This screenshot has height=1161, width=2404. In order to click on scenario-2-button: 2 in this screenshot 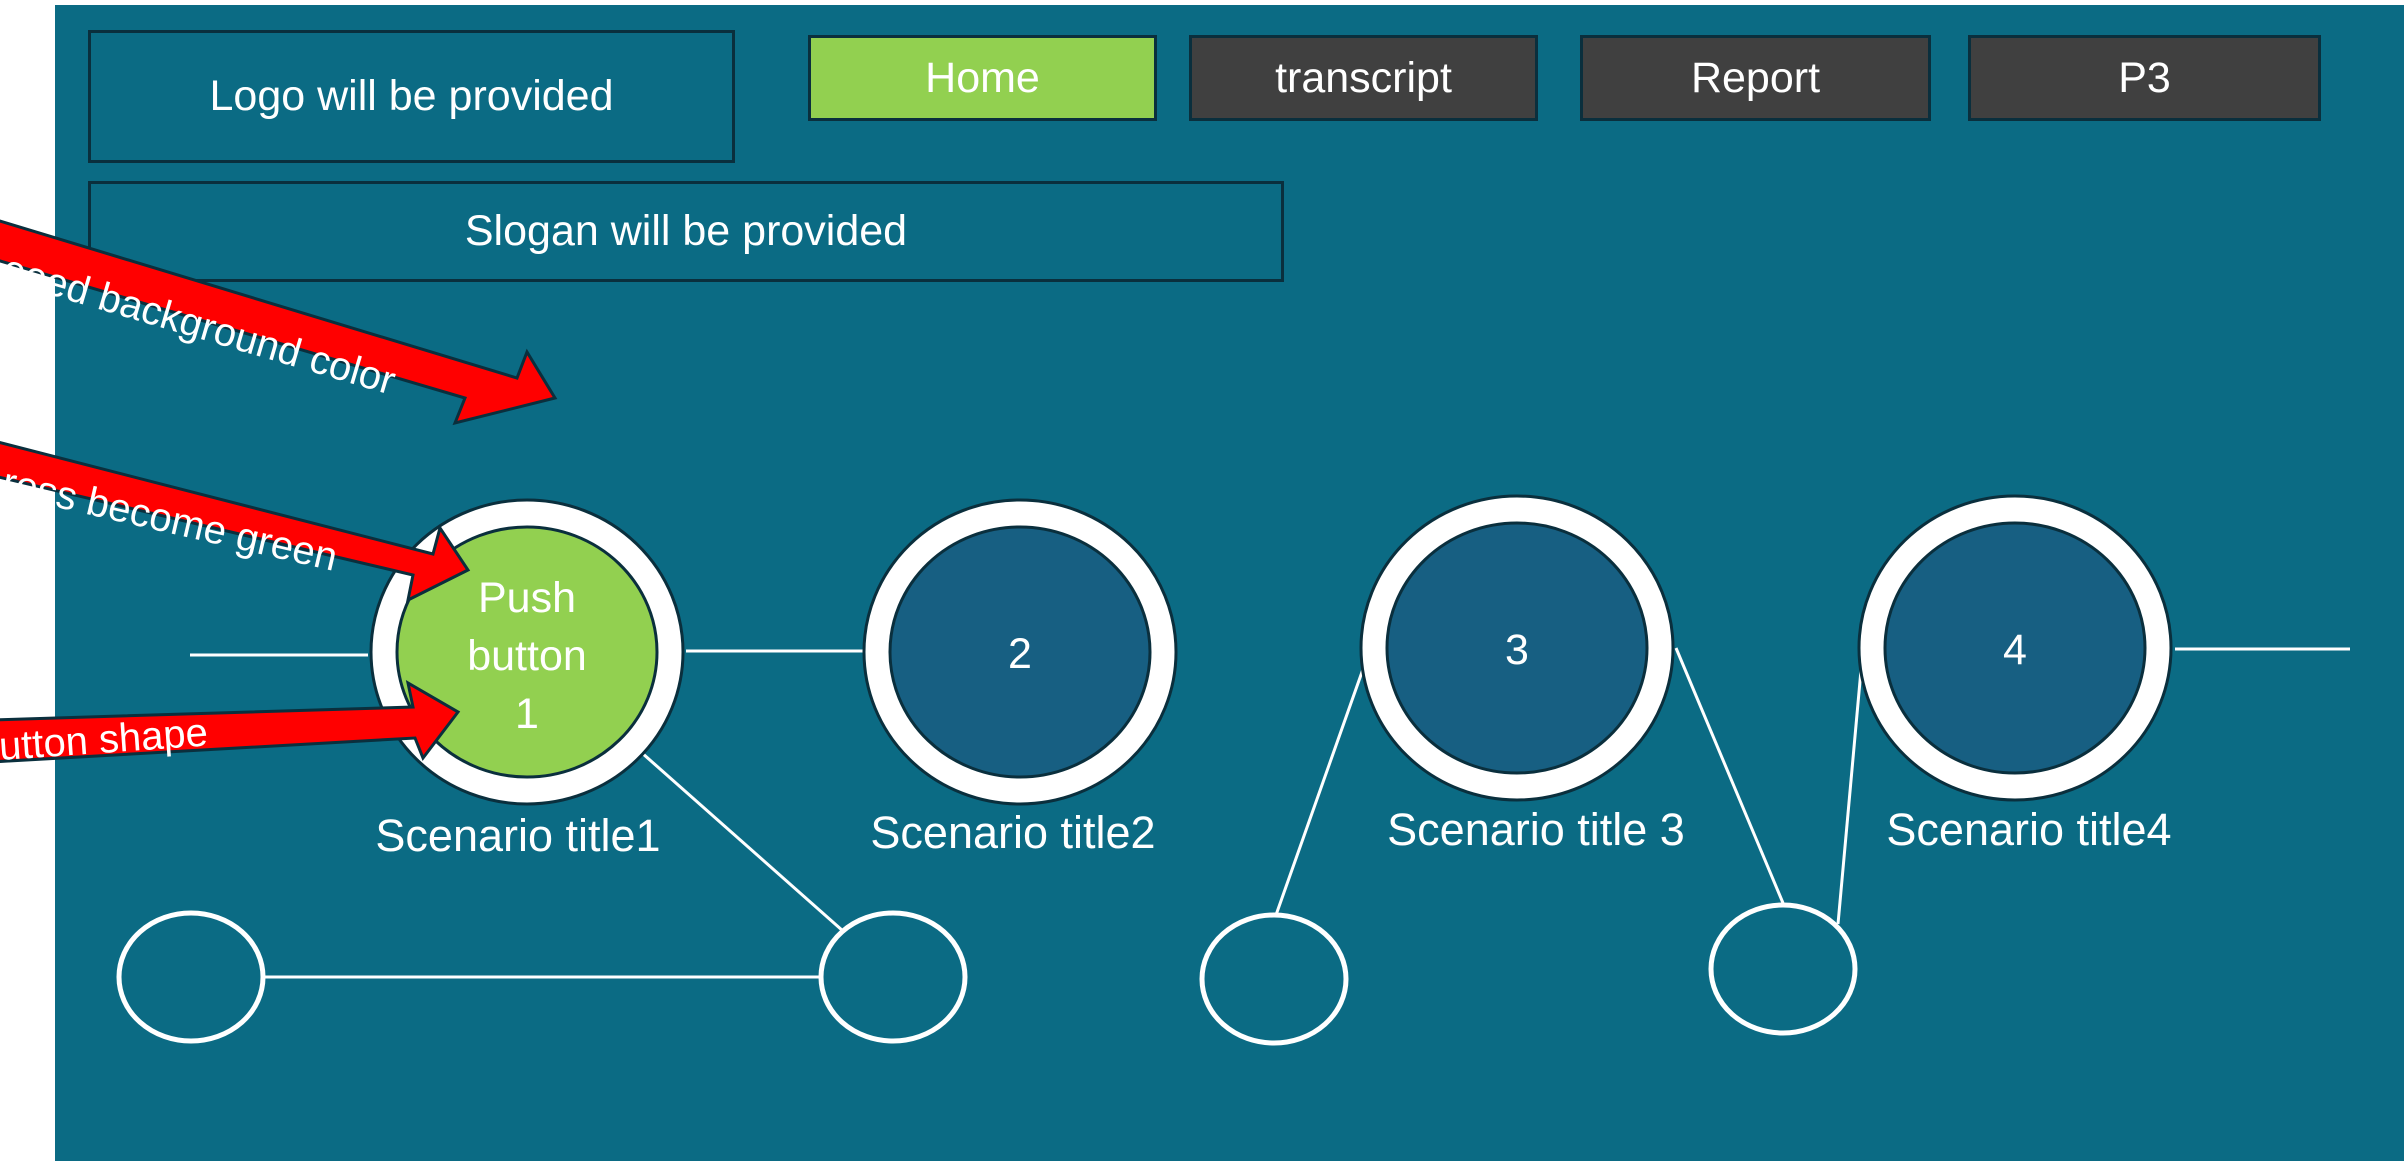, I will do `click(1020, 652)`.